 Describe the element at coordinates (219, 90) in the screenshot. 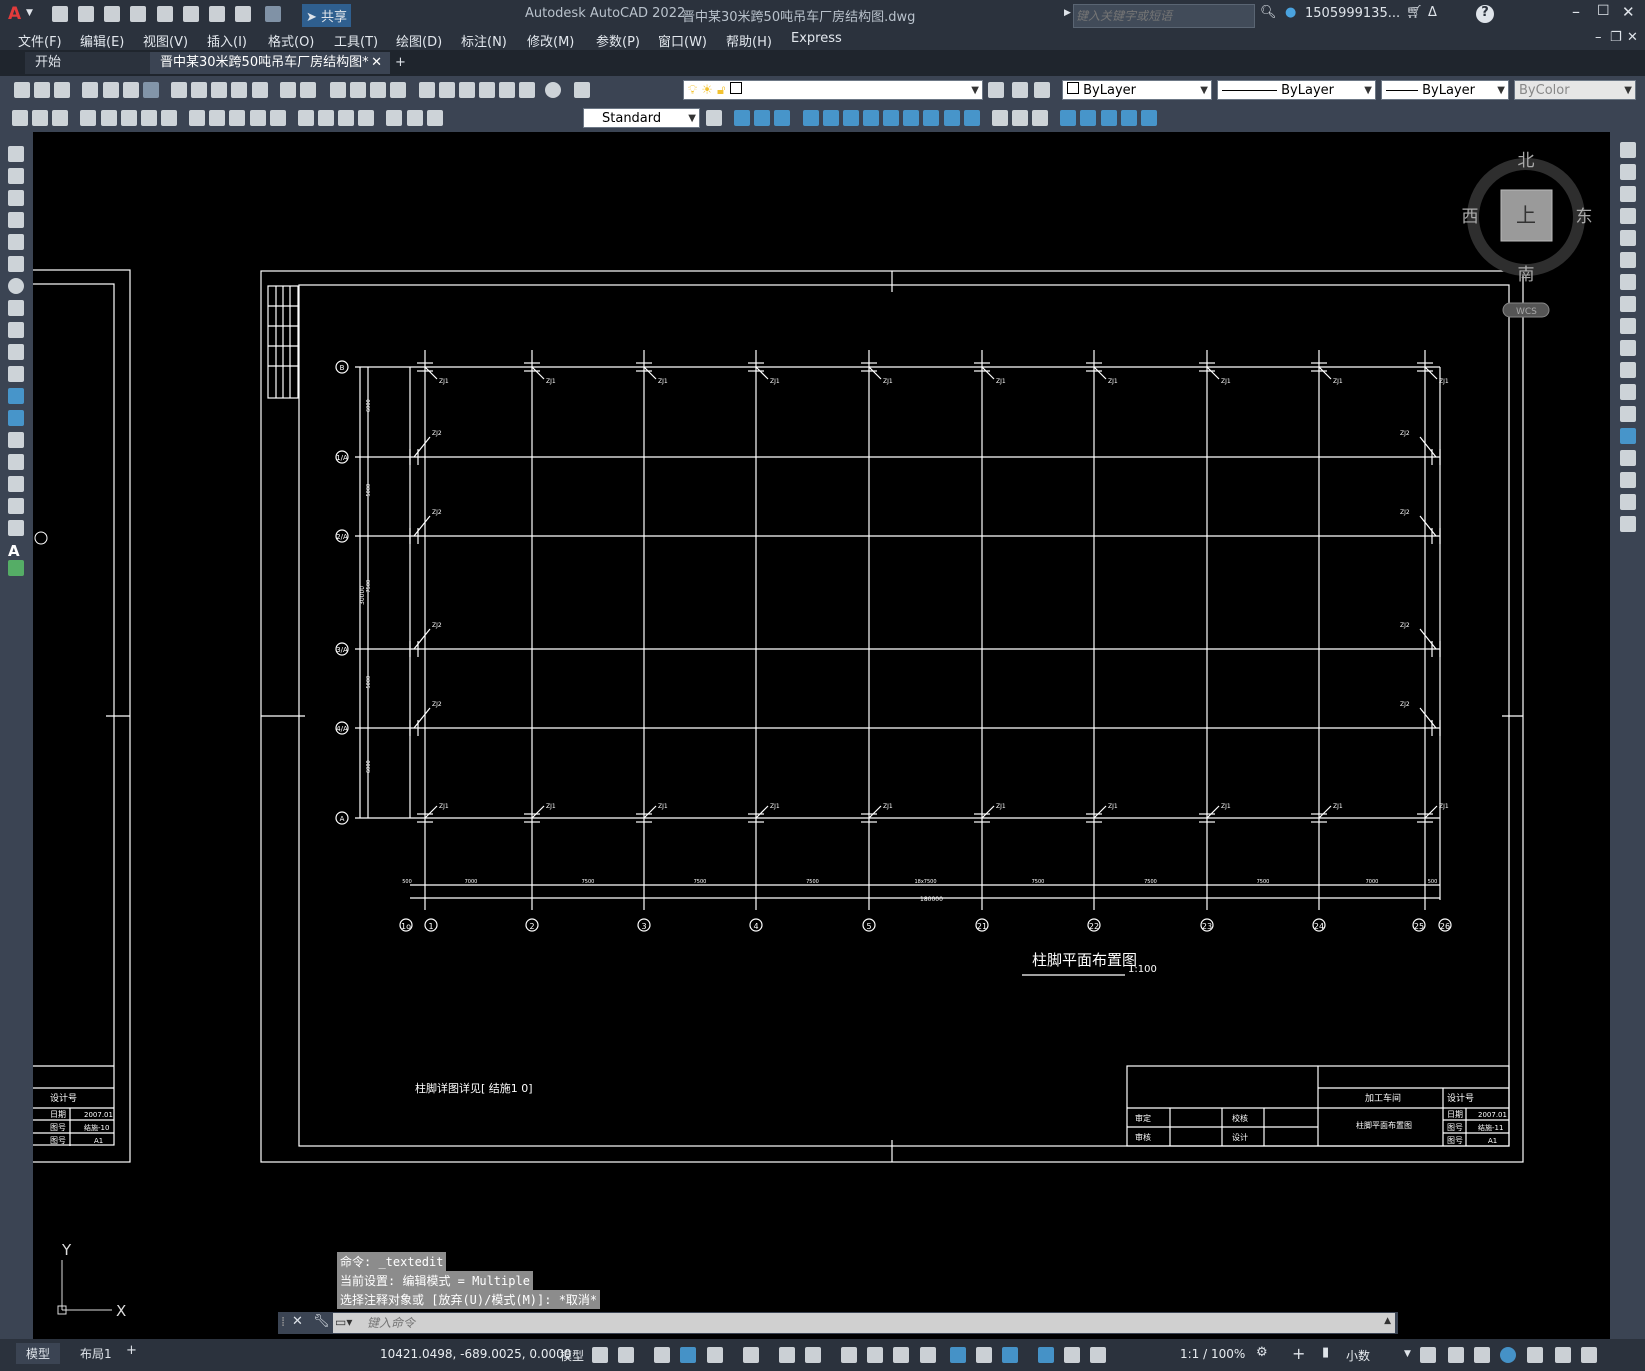

I see `paste-icon` at that location.